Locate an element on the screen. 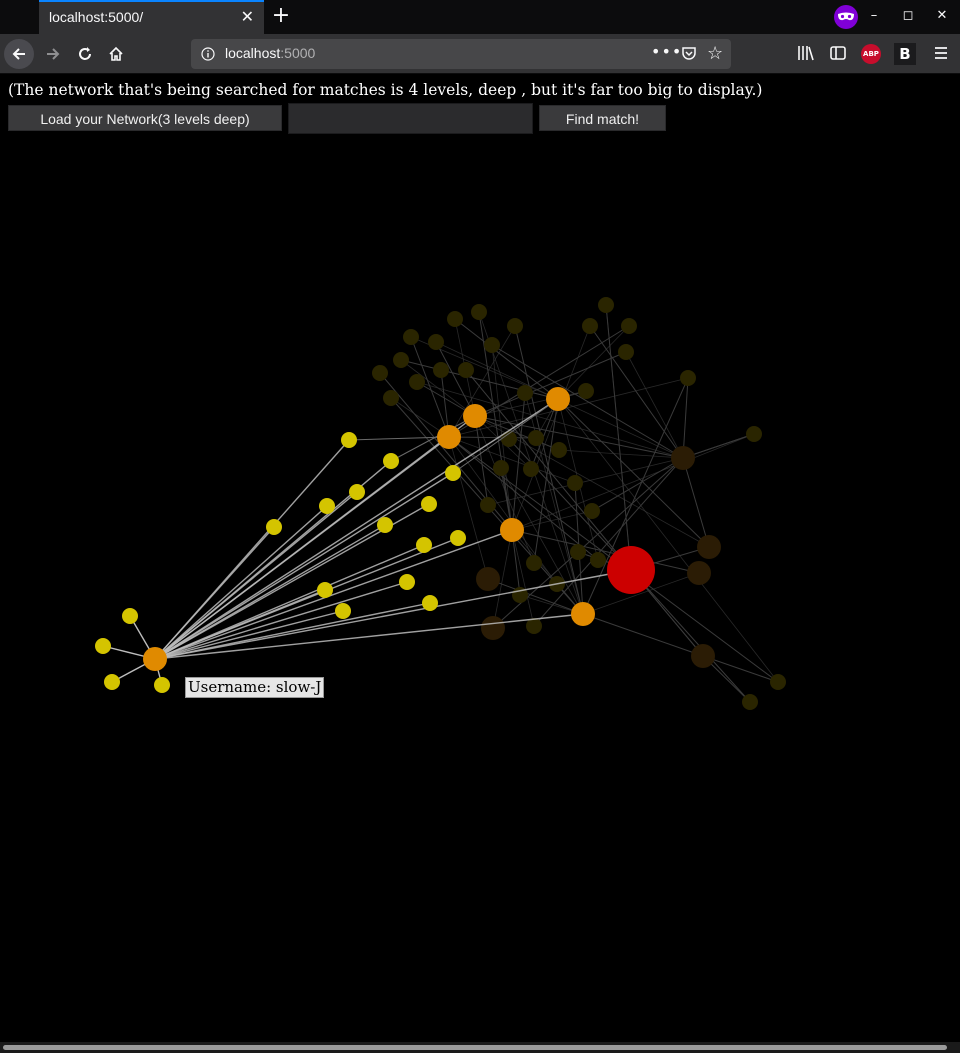 This screenshot has width=960, height=1053. find-match-button: Find match! is located at coordinates (602, 118).